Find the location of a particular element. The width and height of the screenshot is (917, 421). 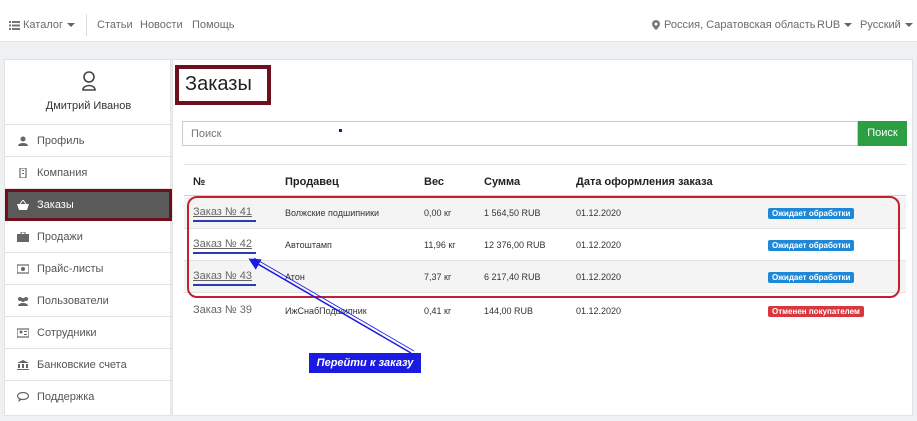

list-icon is located at coordinates (14, 25).